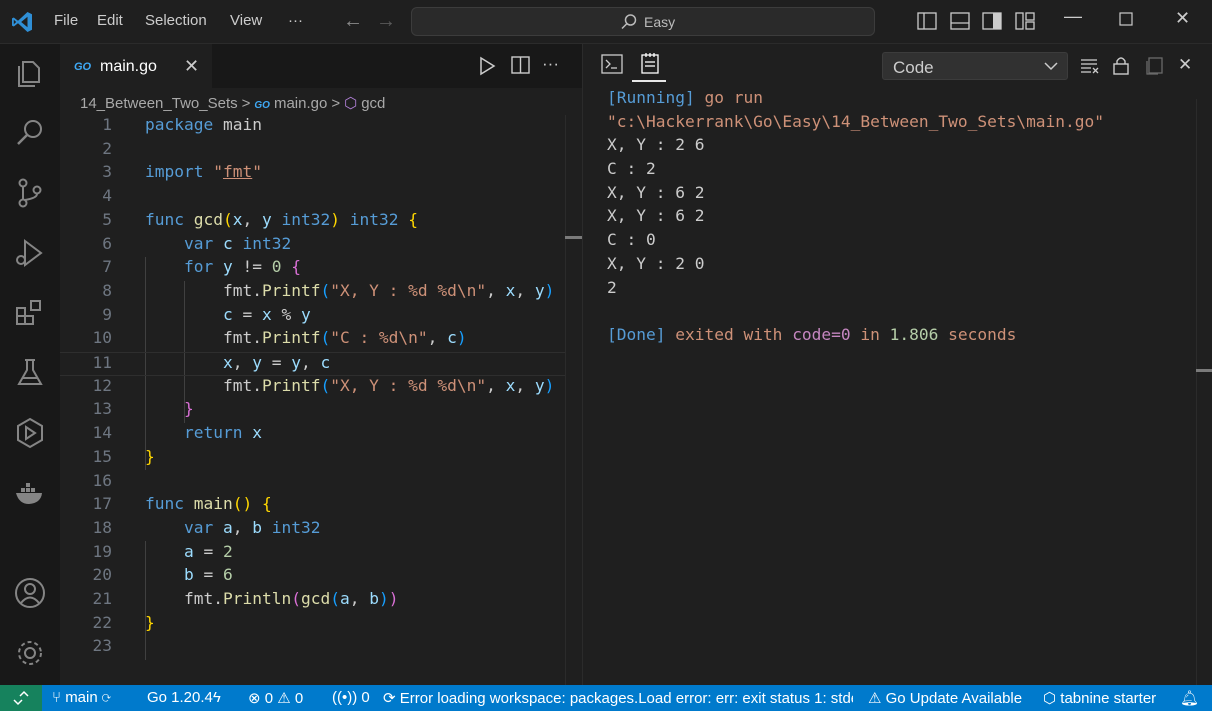 This screenshot has height=711, width=1212. Describe the element at coordinates (206, 527) in the screenshot. I see `code-line: 18 var a, b int32` at that location.